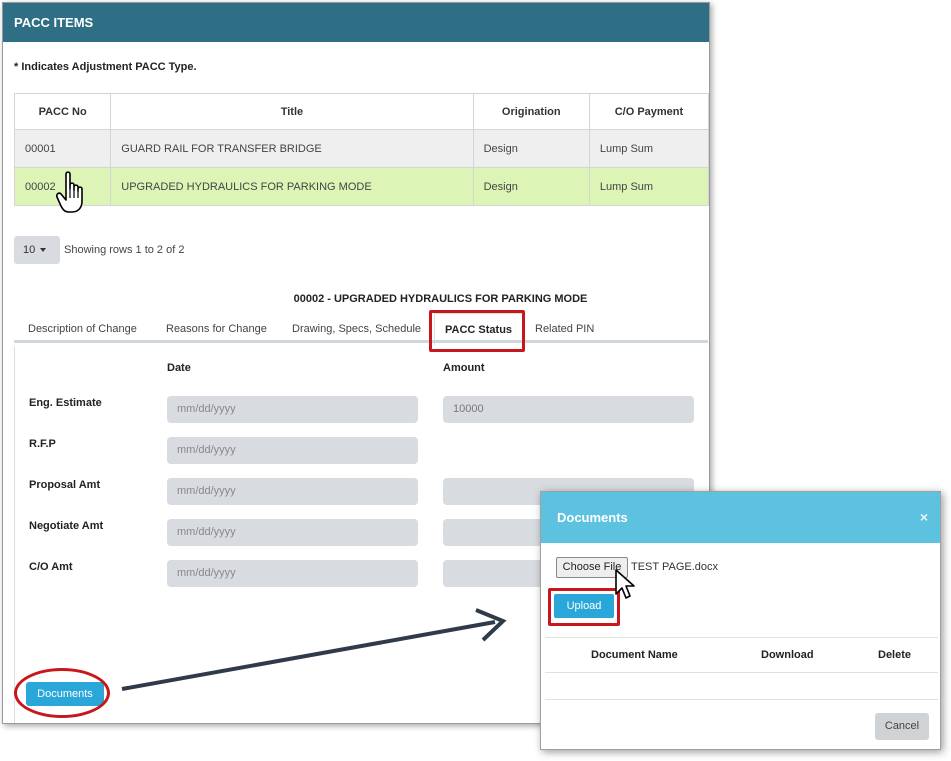 The height and width of the screenshot is (761, 951). I want to click on documents-table: Document Name Download Delete, so click(741, 668).